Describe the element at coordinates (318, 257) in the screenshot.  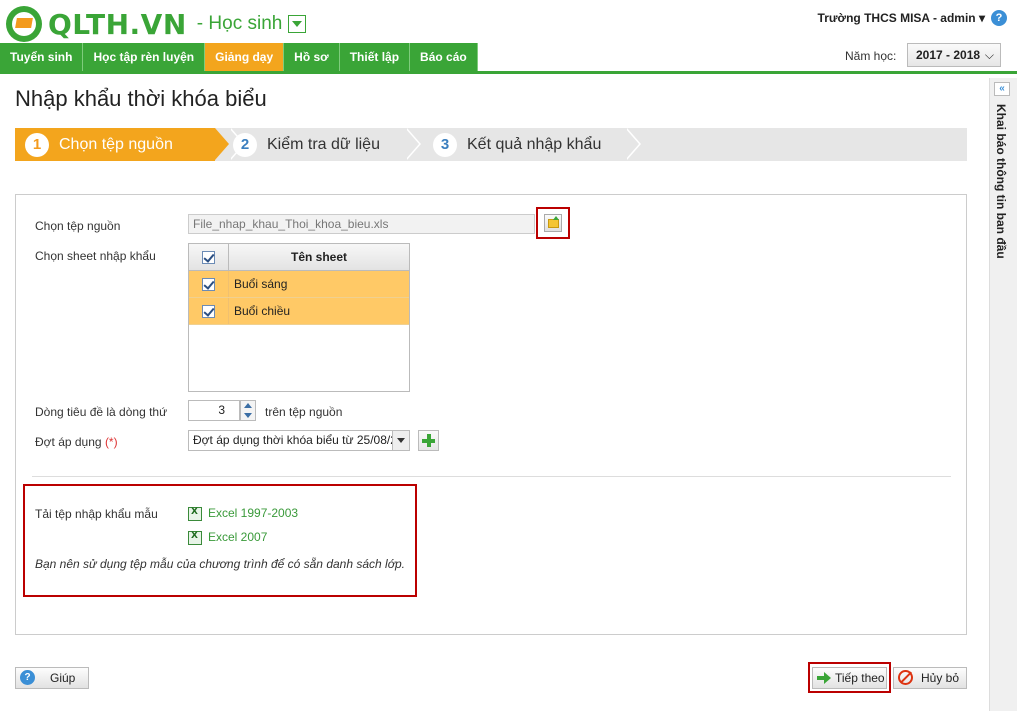
I see `sheet-name-header: Tên sheet` at that location.